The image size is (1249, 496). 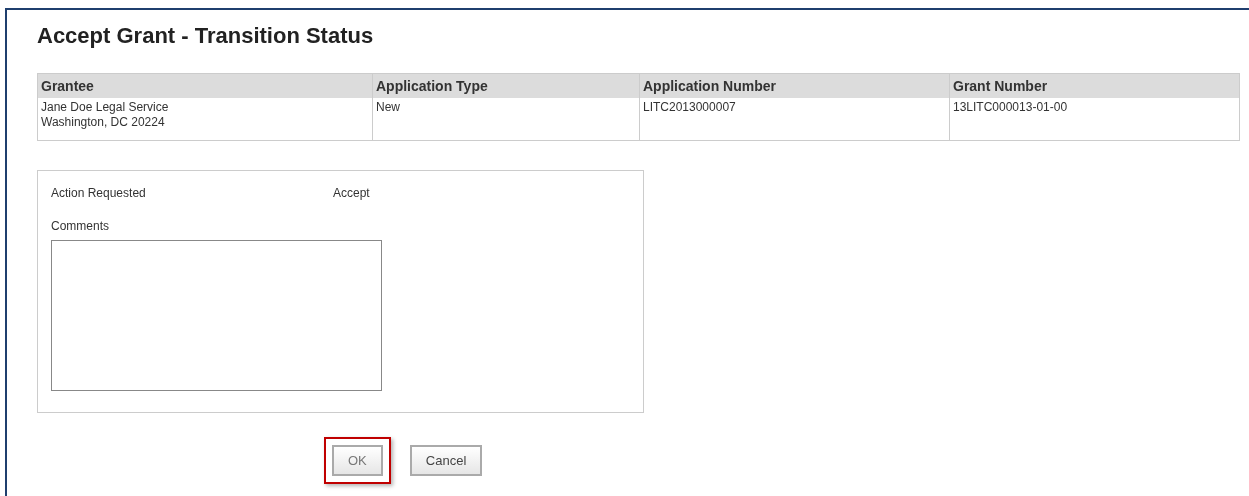 What do you see at coordinates (206, 36) in the screenshot?
I see `page-title: Accept Grant - Transition Status` at bounding box center [206, 36].